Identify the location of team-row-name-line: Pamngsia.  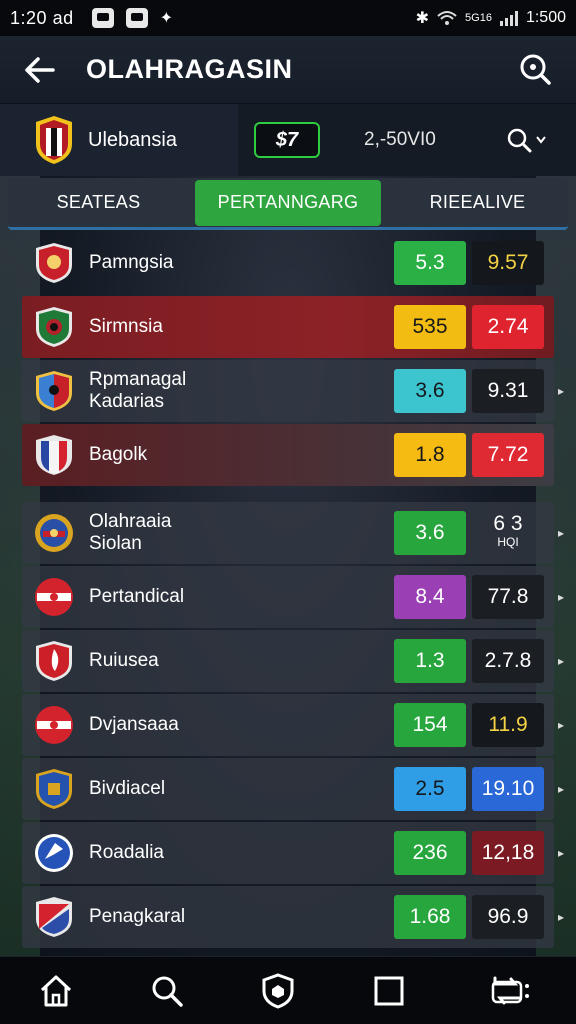
(131, 262).